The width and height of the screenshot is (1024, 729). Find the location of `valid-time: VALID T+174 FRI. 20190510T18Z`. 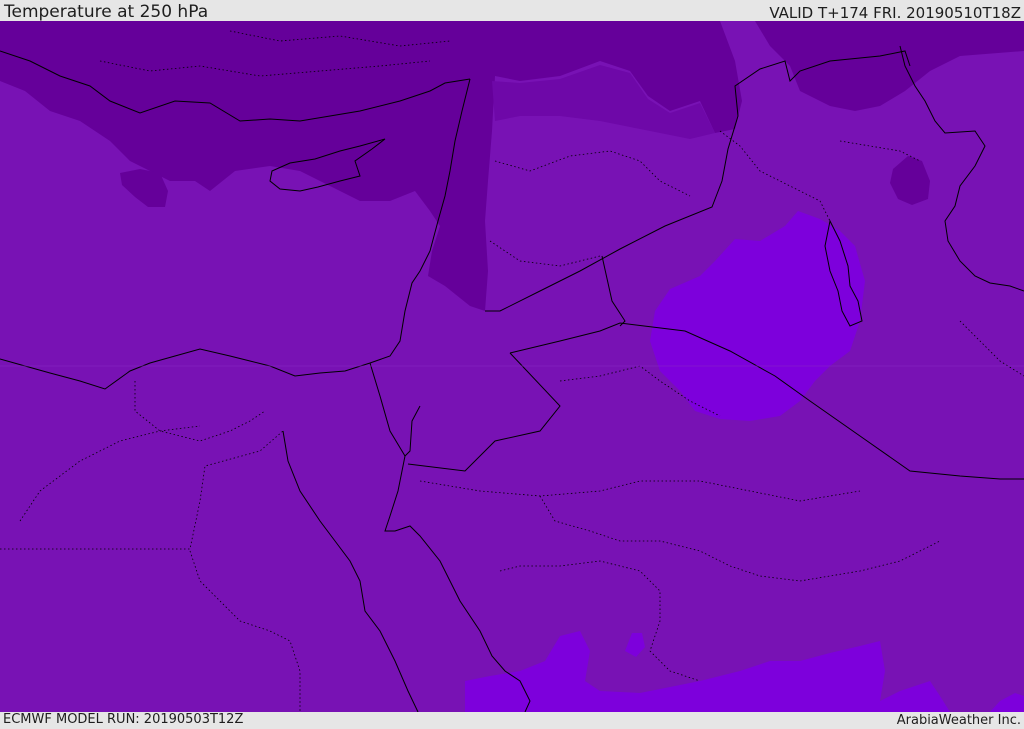

valid-time: VALID T+174 FRI. 20190510T18Z is located at coordinates (895, 13).